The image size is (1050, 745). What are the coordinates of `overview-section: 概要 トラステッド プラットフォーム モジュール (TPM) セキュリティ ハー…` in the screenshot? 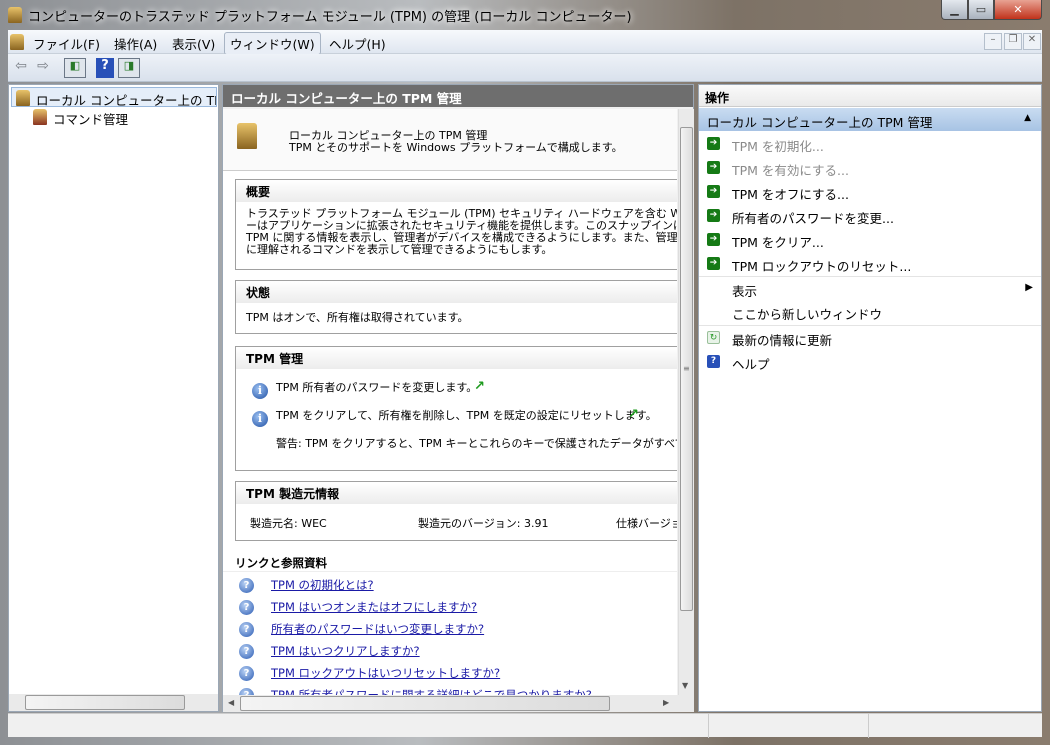 It's located at (456, 224).